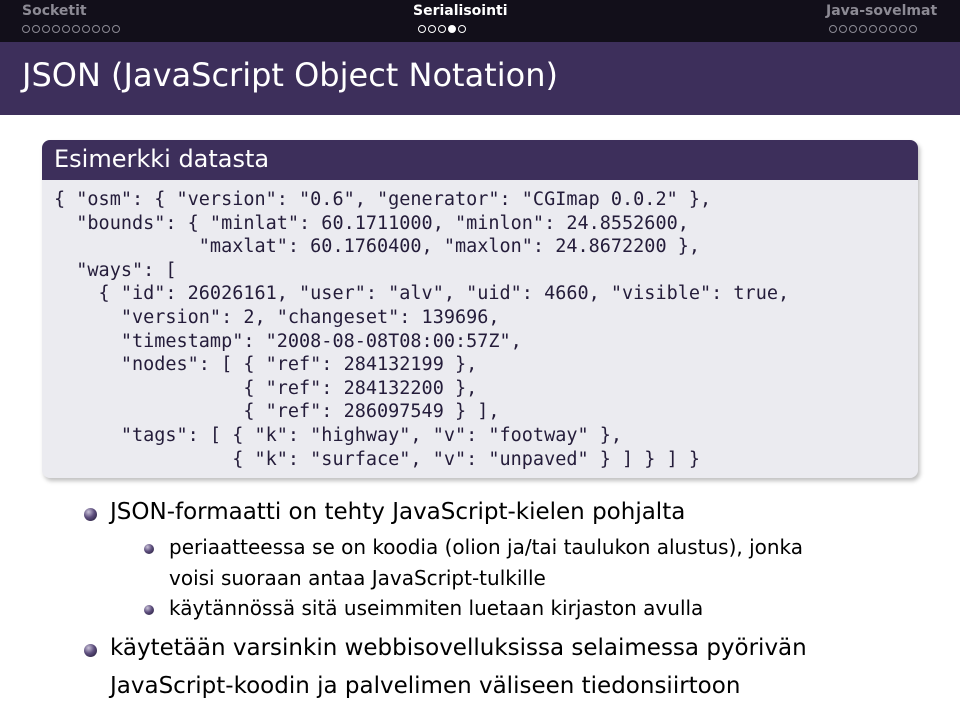  Describe the element at coordinates (357, 578) in the screenshot. I see `sub-item-code-line2: voisi suoraan antaa JavaScript-tulkille` at that location.